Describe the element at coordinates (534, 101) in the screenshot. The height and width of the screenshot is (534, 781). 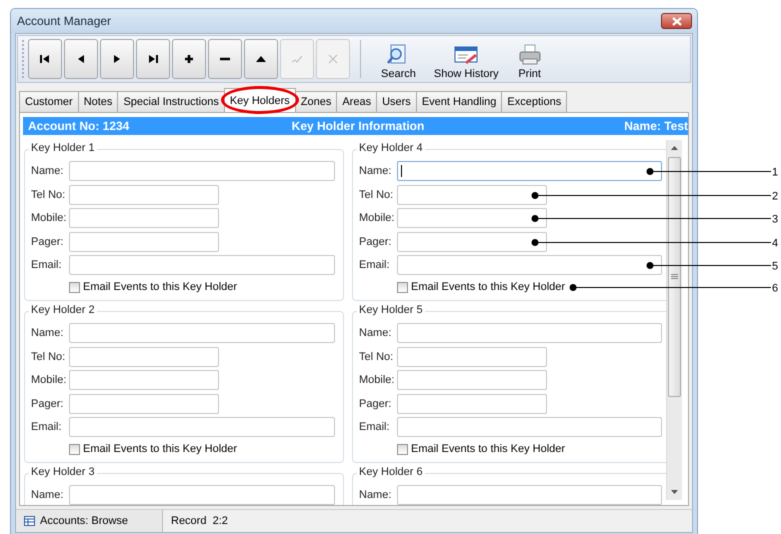
I see `tab: Exceptions` at that location.